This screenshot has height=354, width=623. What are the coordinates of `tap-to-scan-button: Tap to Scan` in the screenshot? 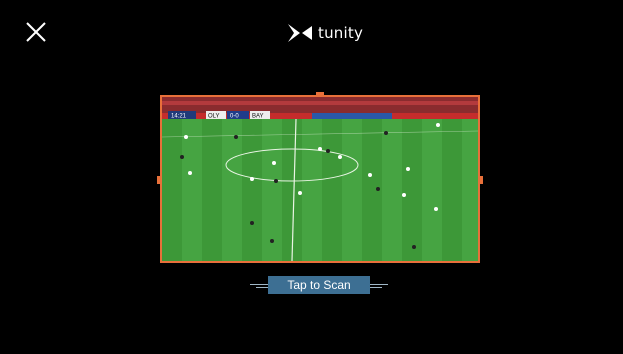 It's located at (319, 285).